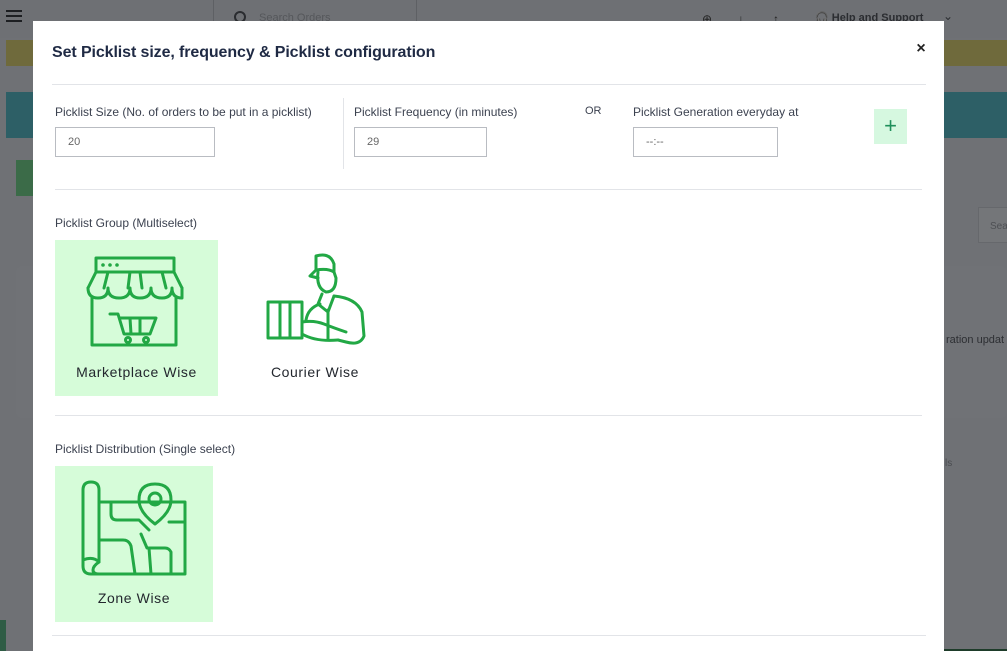 This screenshot has height=651, width=1007. Describe the element at coordinates (135, 142) in the screenshot. I see `picklist-size-input` at that location.